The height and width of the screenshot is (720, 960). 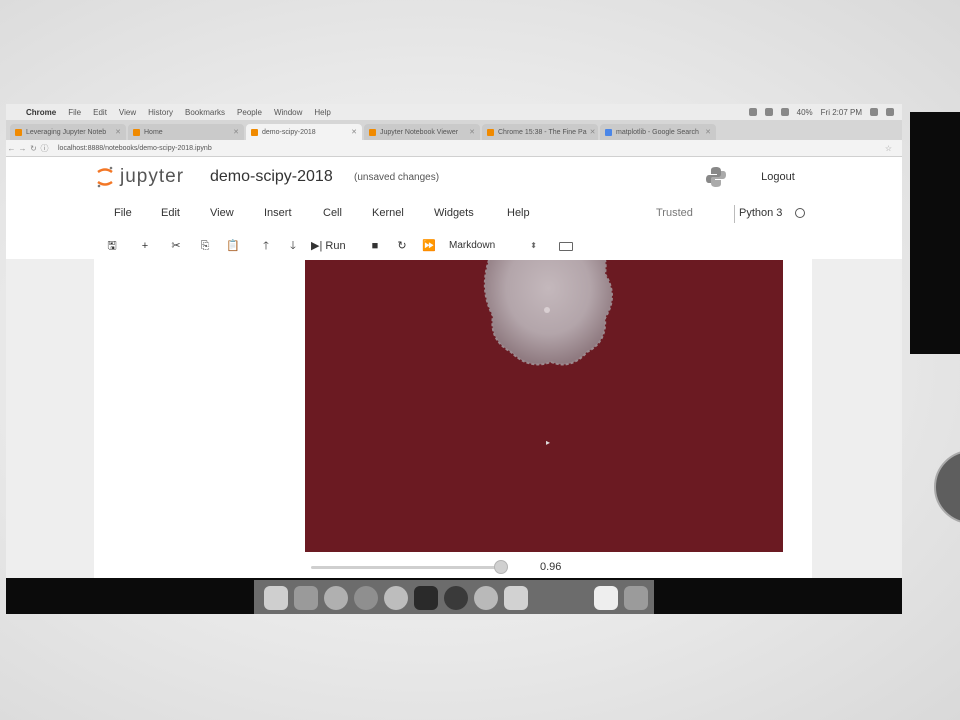 What do you see at coordinates (152, 176) in the screenshot?
I see `jupyter-logo-text: jupyter` at bounding box center [152, 176].